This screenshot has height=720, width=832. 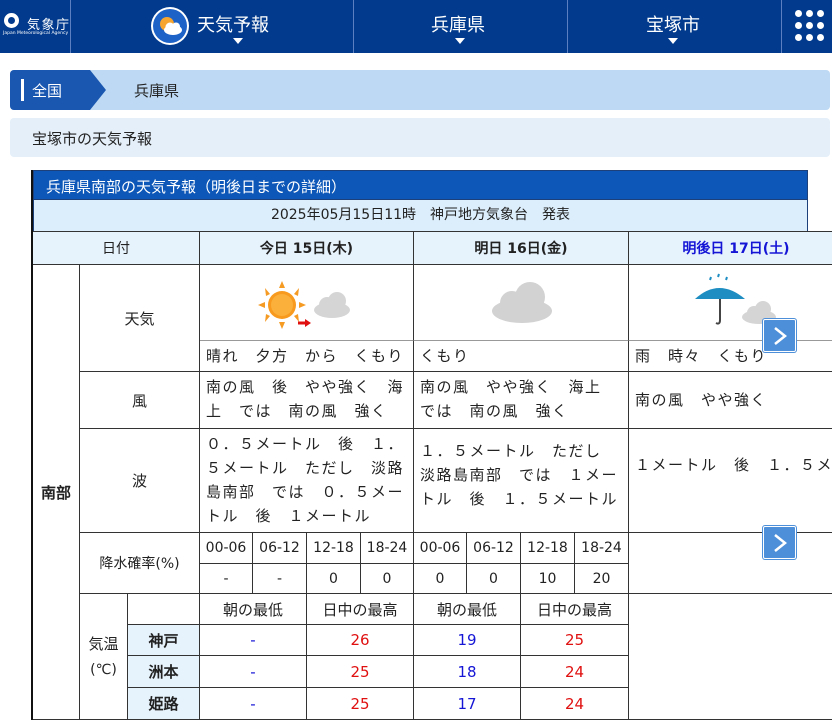 What do you see at coordinates (157, 91) in the screenshot?
I see `breadcrumb-current: 兵庫県` at bounding box center [157, 91].